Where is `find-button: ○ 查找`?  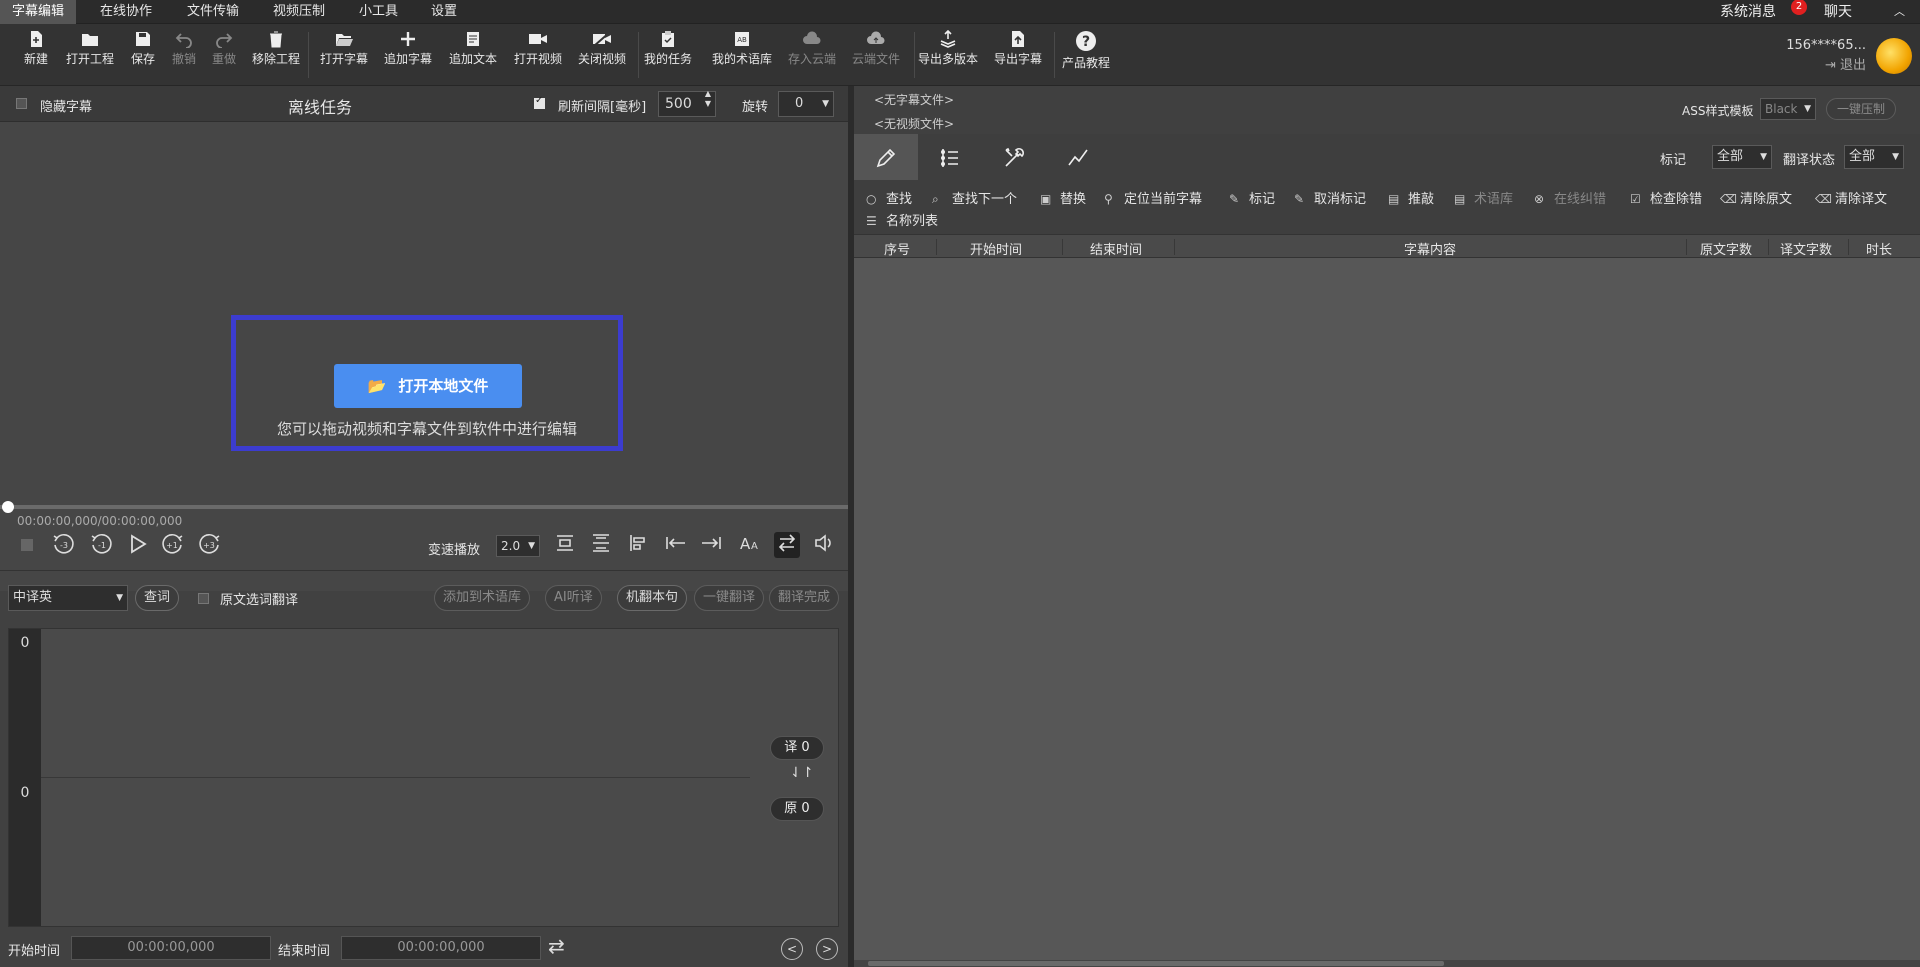 find-button: ○ 查找 is located at coordinates (889, 197).